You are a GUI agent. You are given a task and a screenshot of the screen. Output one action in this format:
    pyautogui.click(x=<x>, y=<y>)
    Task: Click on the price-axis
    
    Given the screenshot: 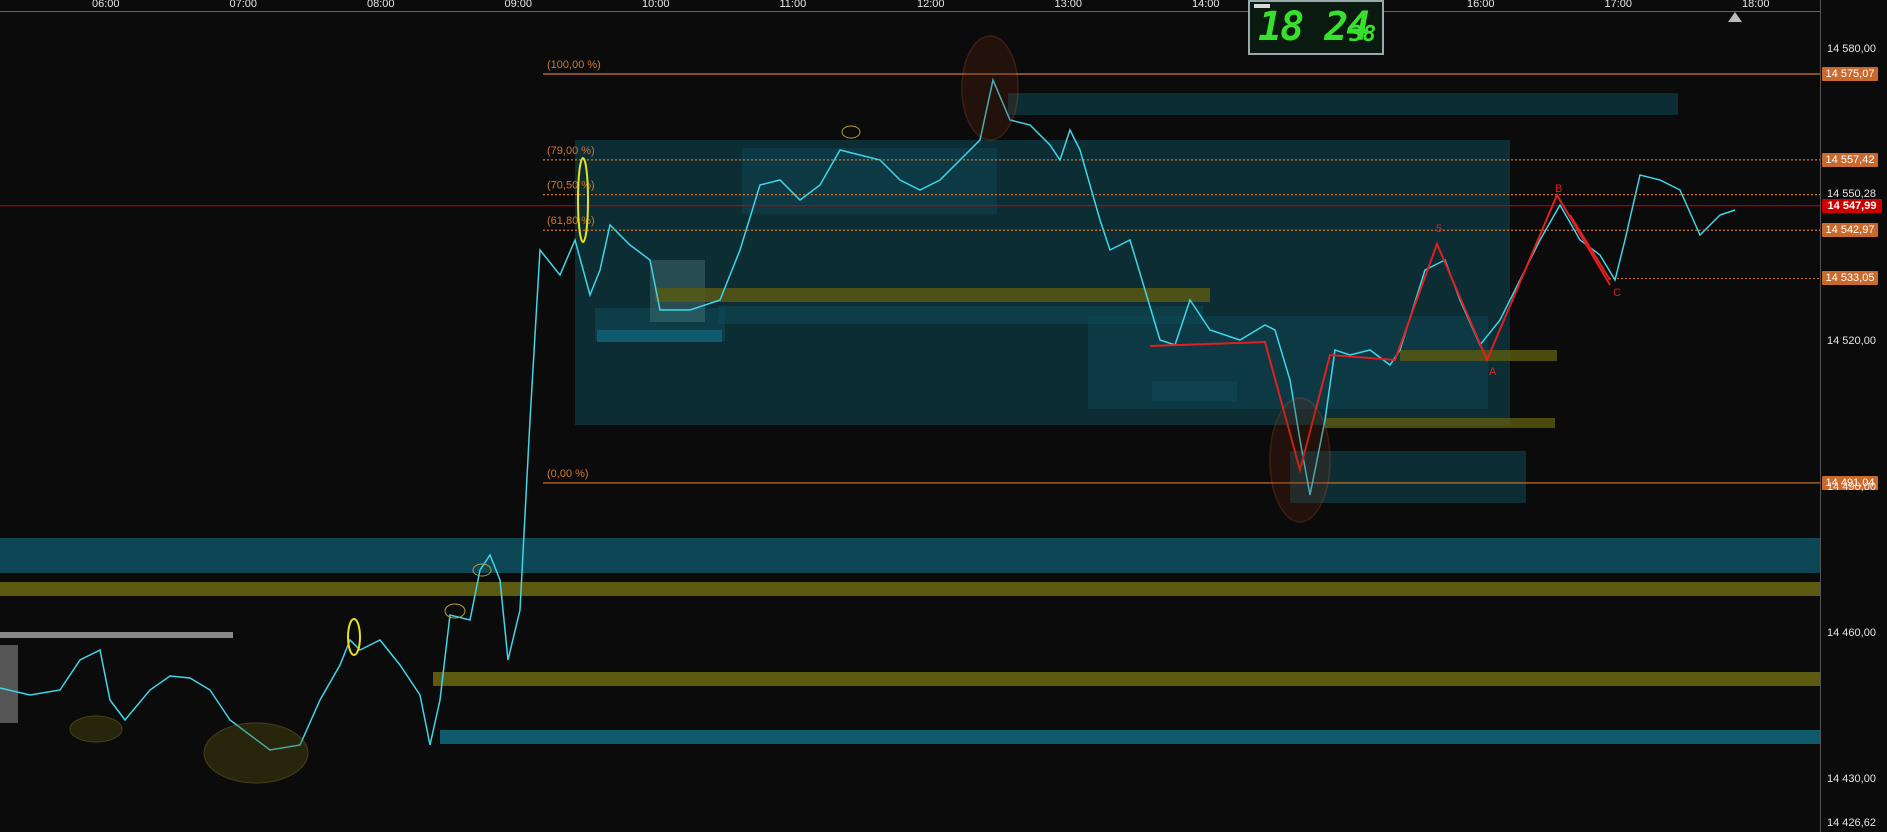 What is the action you would take?
    pyautogui.click(x=1853, y=416)
    